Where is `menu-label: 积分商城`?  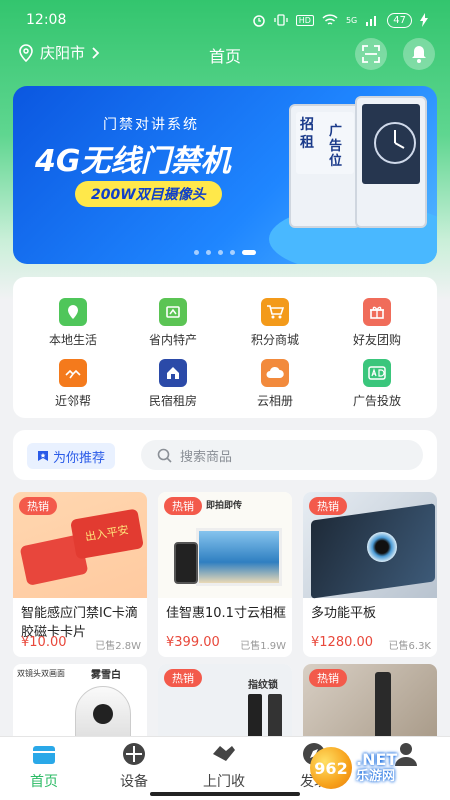
menu-label: 积分商城 is located at coordinates (274, 340).